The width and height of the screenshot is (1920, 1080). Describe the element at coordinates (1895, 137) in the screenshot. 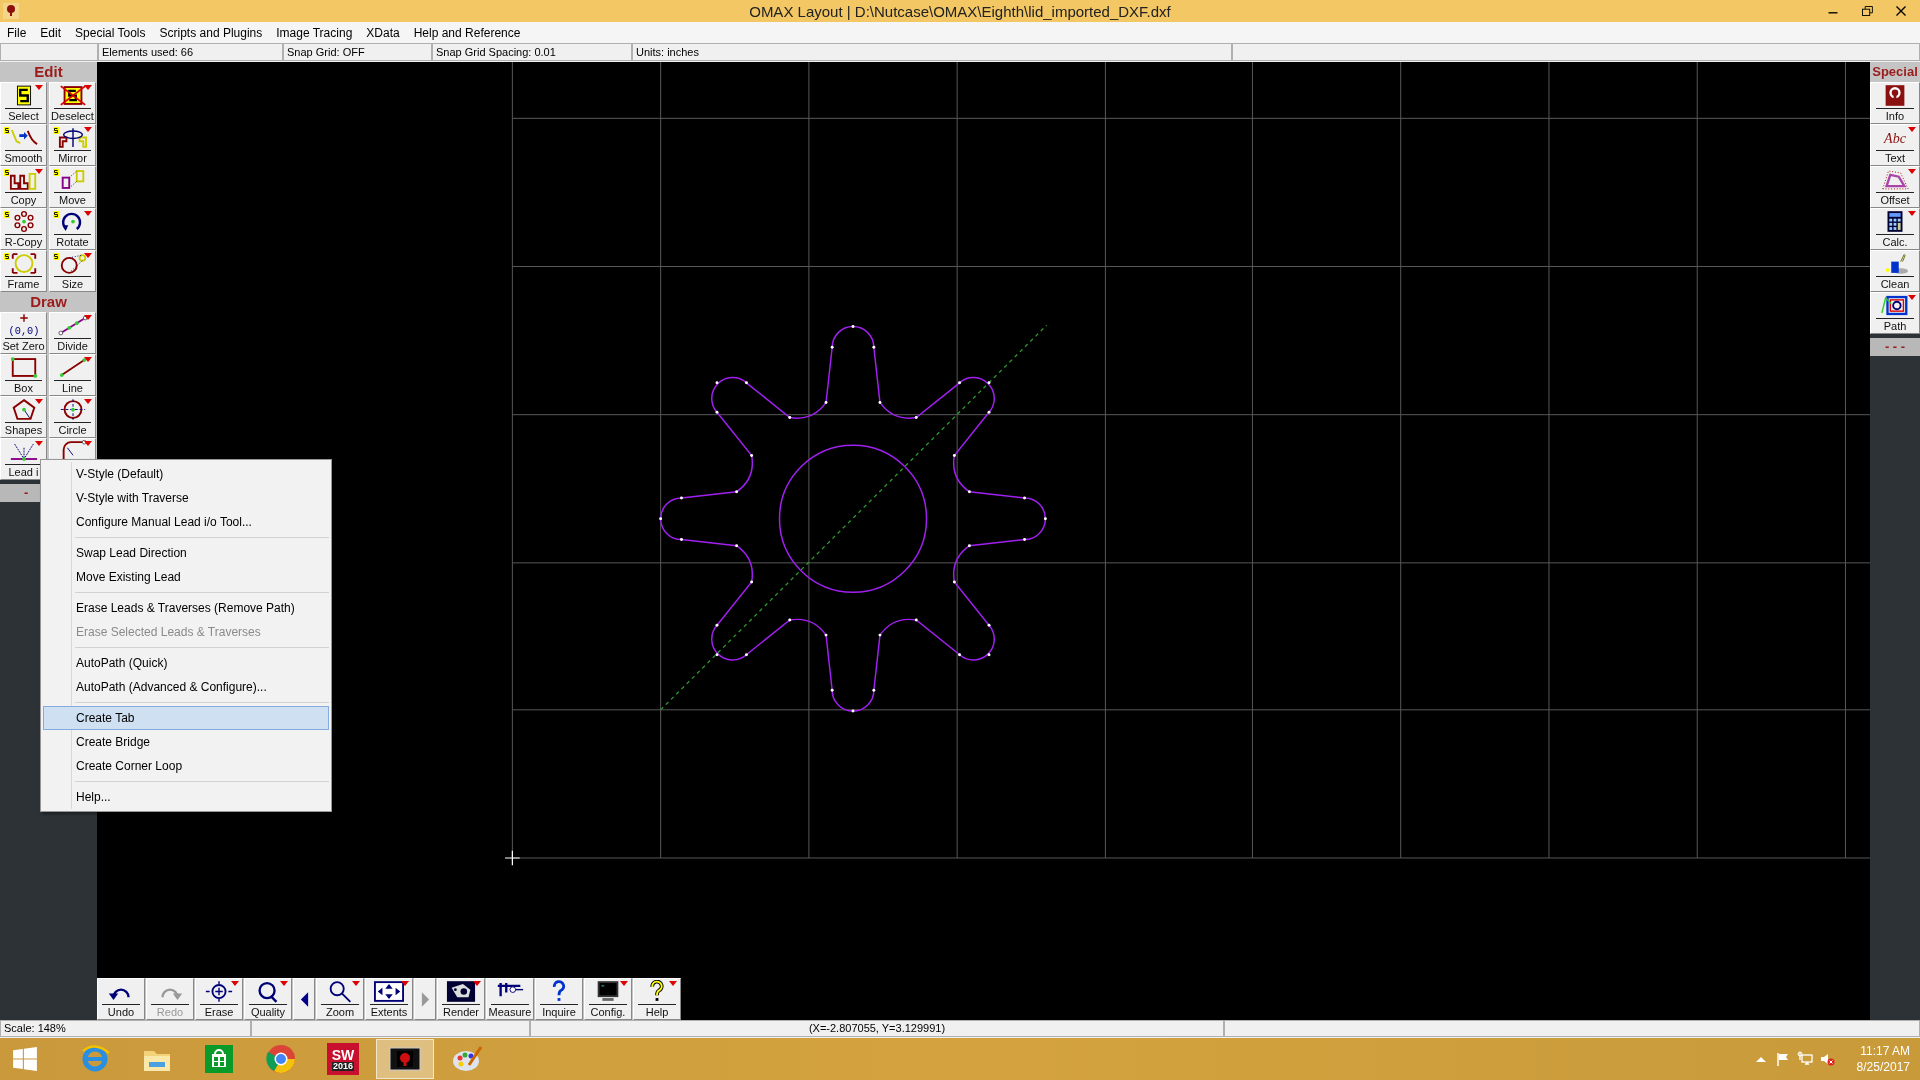

I see `abc-text-icon: Abc` at that location.